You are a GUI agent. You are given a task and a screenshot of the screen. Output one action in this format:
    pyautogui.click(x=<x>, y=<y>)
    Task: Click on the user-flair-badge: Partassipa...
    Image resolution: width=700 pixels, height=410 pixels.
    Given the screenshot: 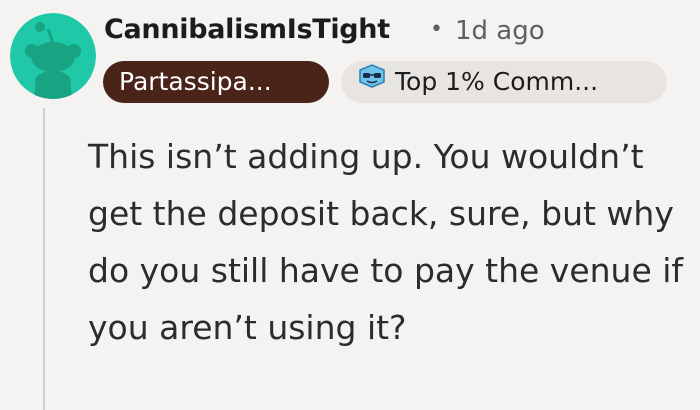 What is the action you would take?
    pyautogui.click(x=216, y=82)
    